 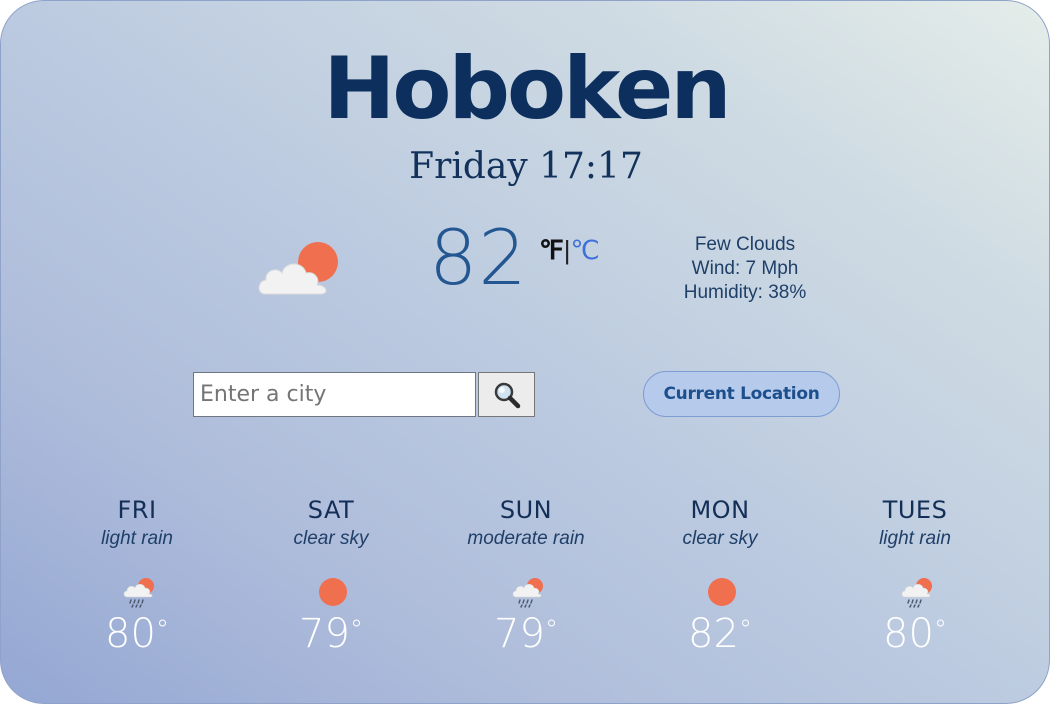 I want to click on forecast-description: moderate rain, so click(x=526, y=538).